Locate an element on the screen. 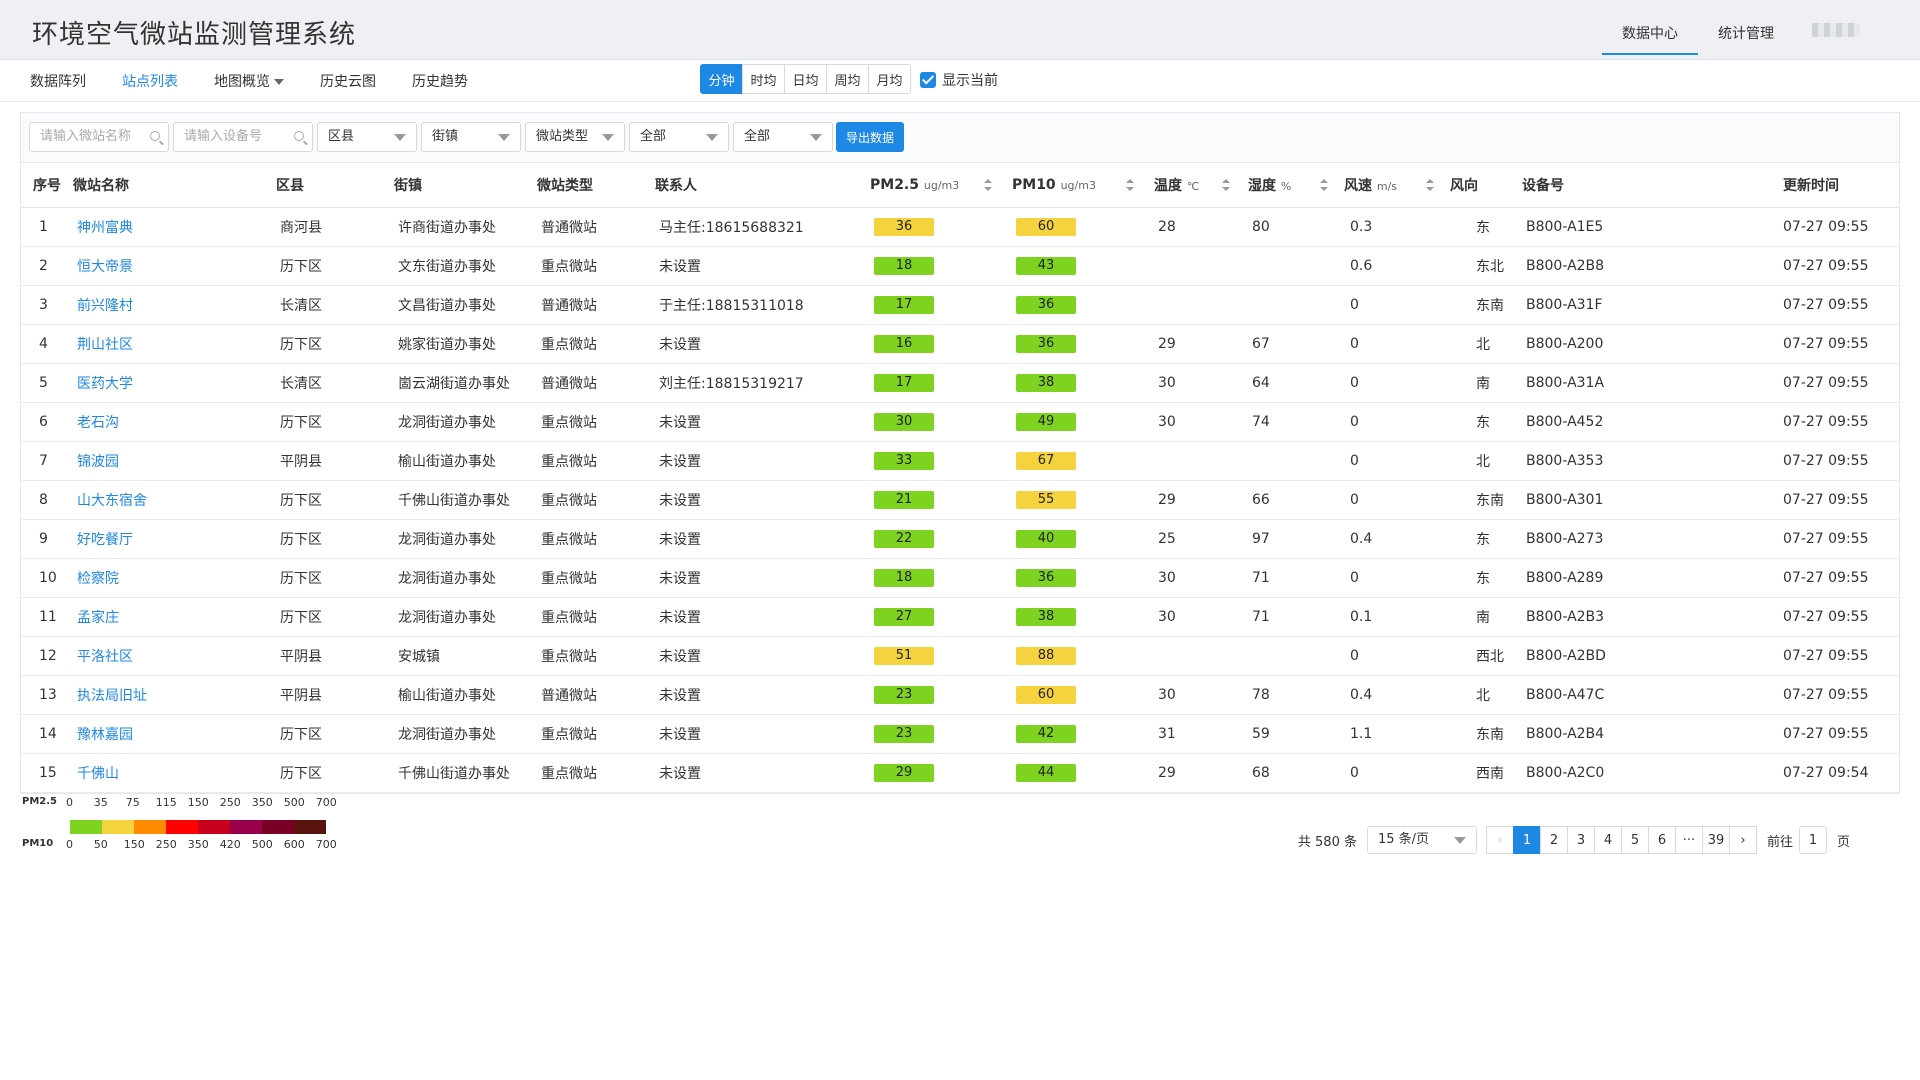  street-select: 街镇 is located at coordinates (471, 137).